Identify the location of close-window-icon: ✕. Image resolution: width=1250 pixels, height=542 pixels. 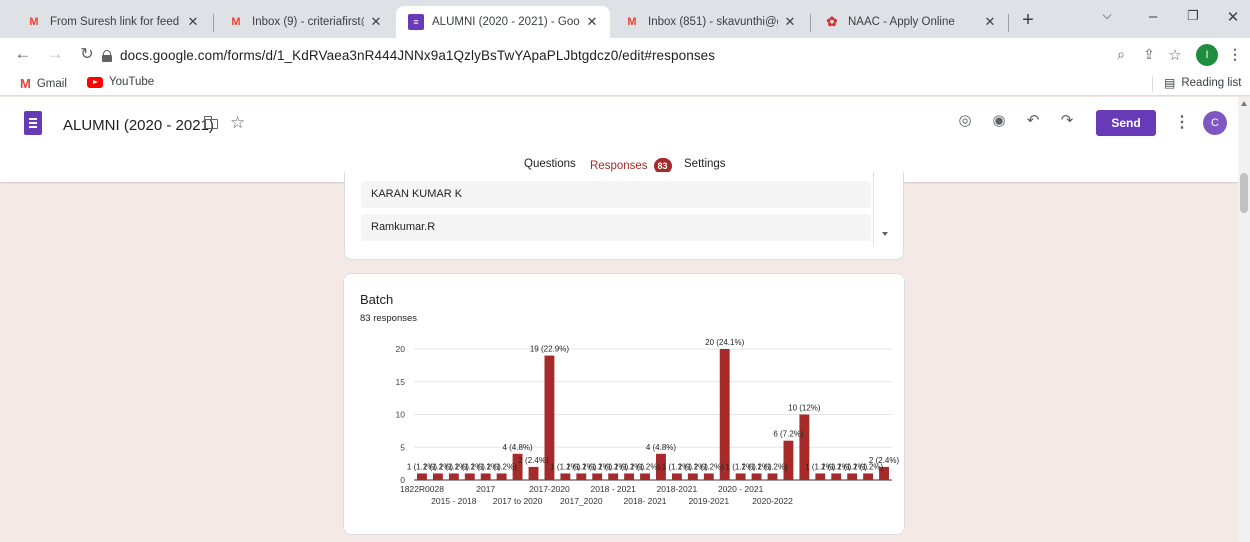
(1233, 17).